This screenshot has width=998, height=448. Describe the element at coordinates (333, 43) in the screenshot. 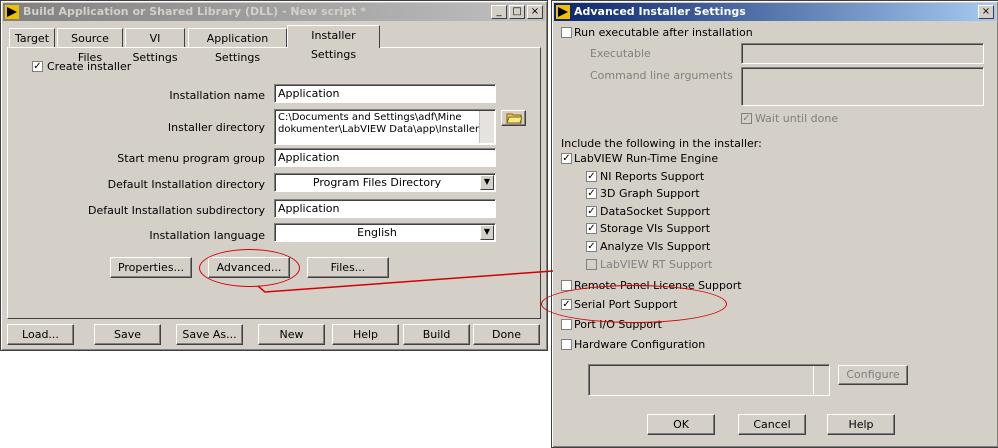

I see `tab-installer-settings: Installer Settings` at that location.